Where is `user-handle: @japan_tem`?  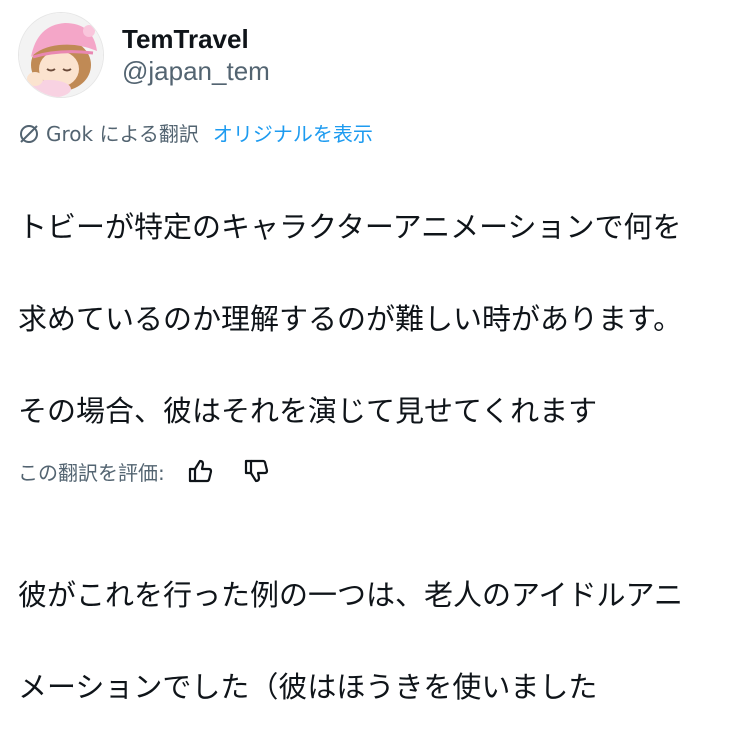
user-handle: @japan_tem is located at coordinates (196, 71).